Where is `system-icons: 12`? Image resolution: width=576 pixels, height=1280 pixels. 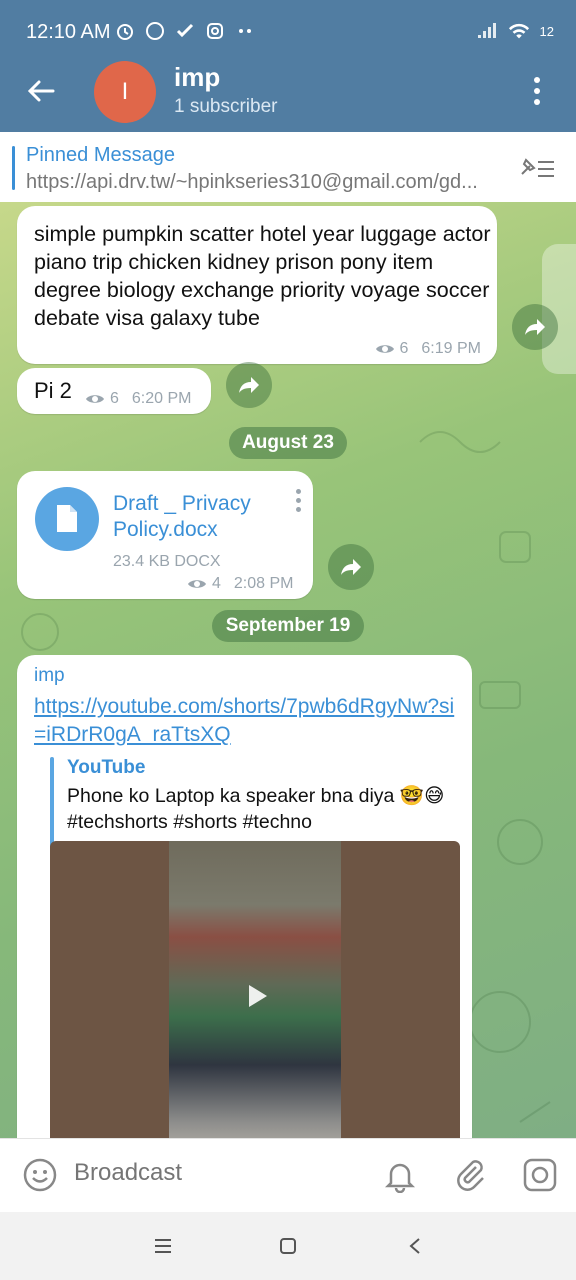 system-icons: 12 is located at coordinates (515, 31).